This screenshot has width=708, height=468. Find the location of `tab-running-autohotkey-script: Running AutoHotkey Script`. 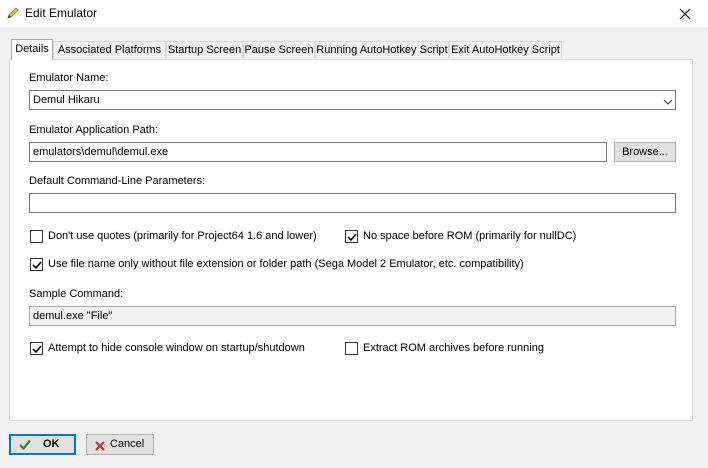

tab-running-autohotkey-script: Running AutoHotkey Script is located at coordinates (382, 49).